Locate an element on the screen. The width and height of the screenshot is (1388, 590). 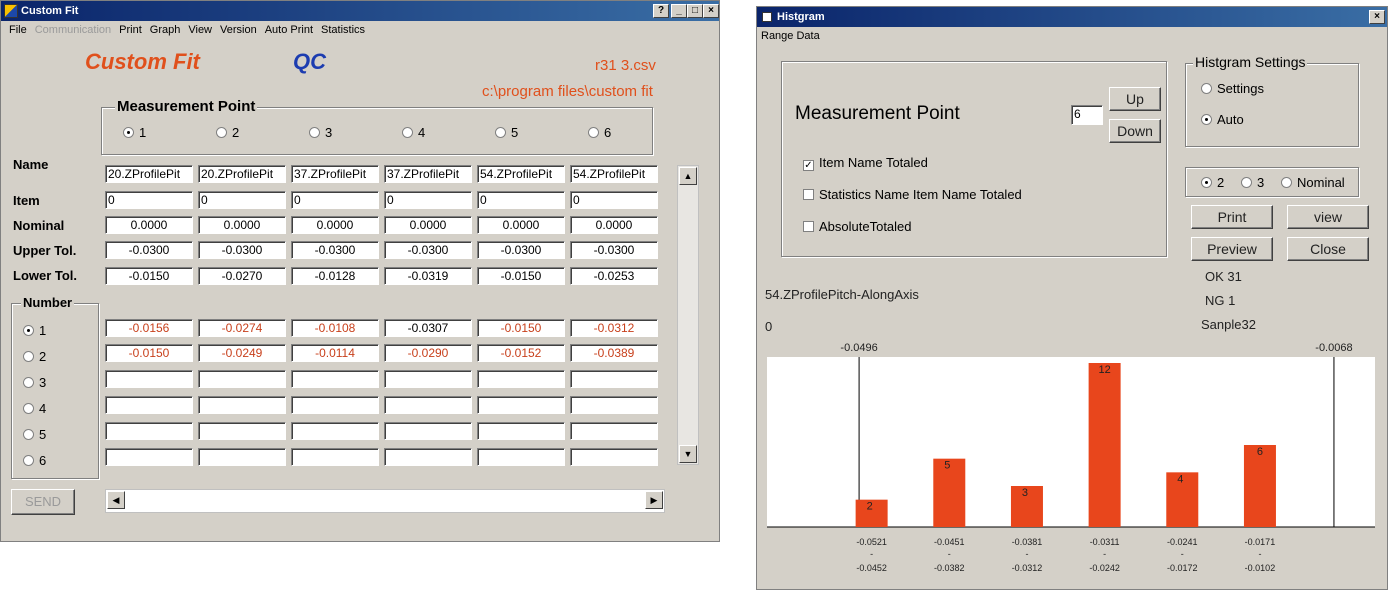
menu-print: Print is located at coordinates (130, 30).